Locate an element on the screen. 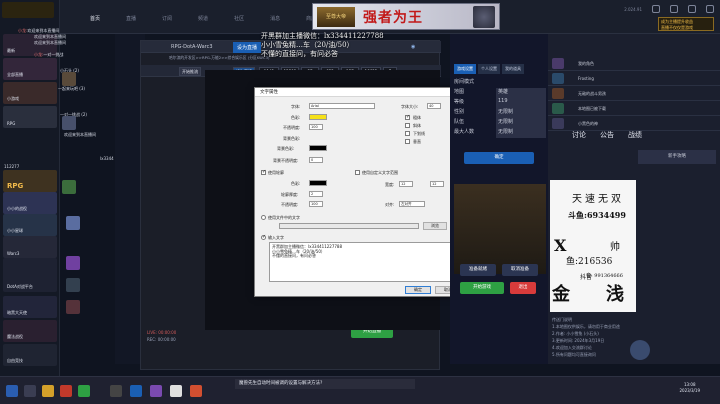 The height and width of the screenshot is (404, 720). char-row: 无敌的战斗男孩 is located at coordinates (634, 93).